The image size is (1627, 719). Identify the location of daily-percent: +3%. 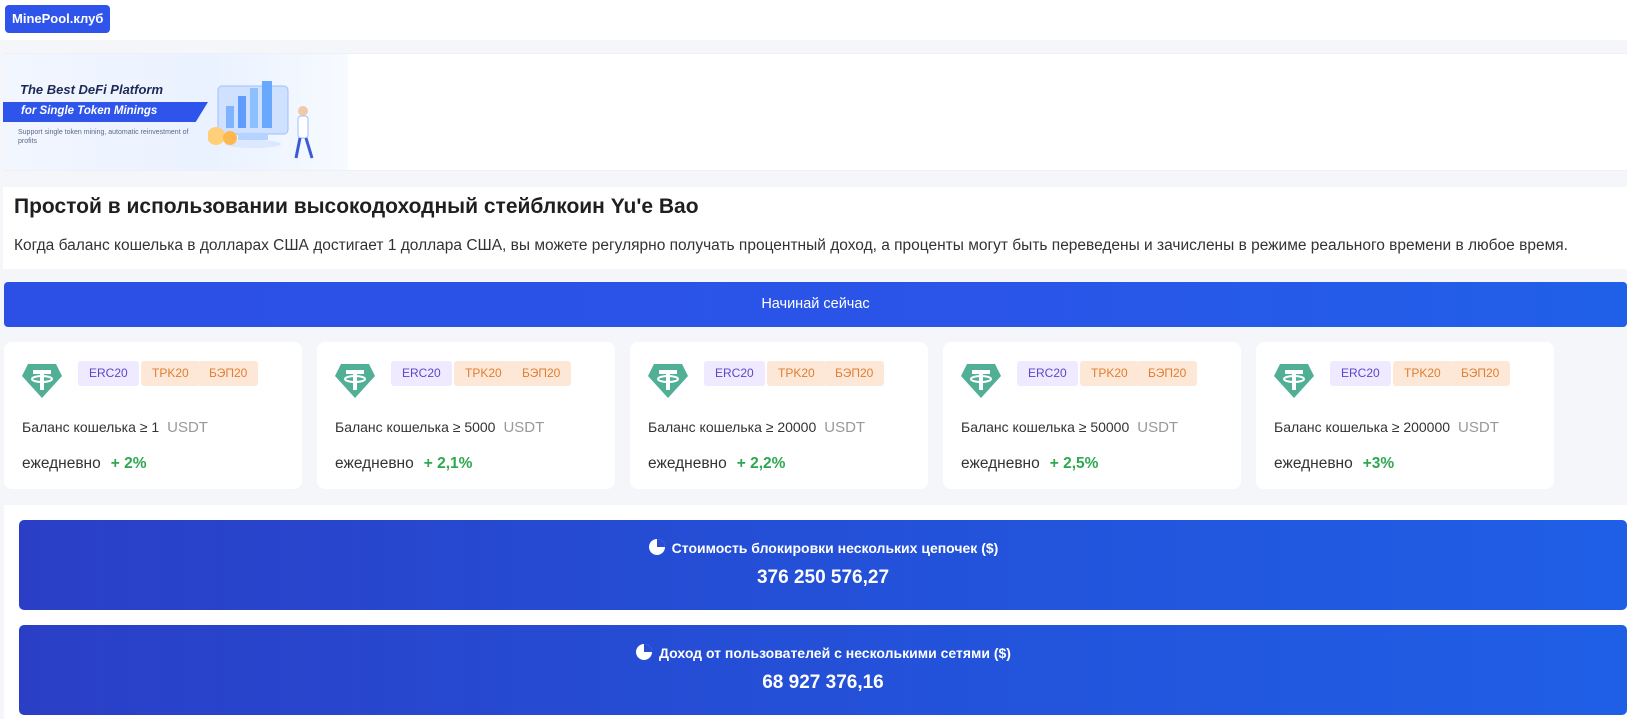
(1378, 463).